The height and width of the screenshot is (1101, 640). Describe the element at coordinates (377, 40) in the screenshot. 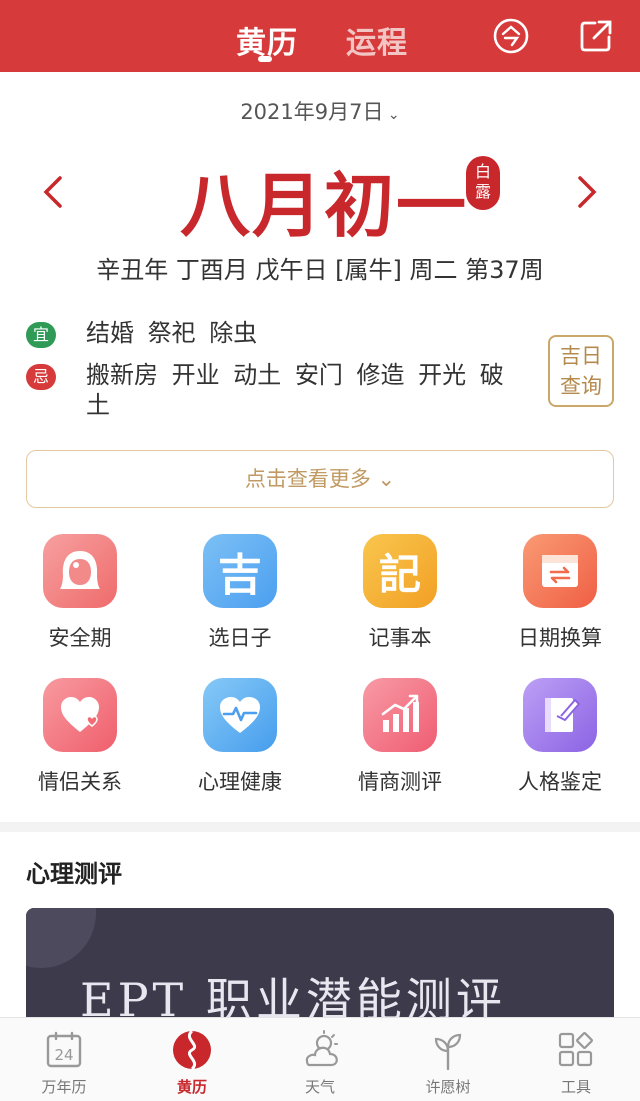

I see `tab-yuncheng: 运程` at that location.